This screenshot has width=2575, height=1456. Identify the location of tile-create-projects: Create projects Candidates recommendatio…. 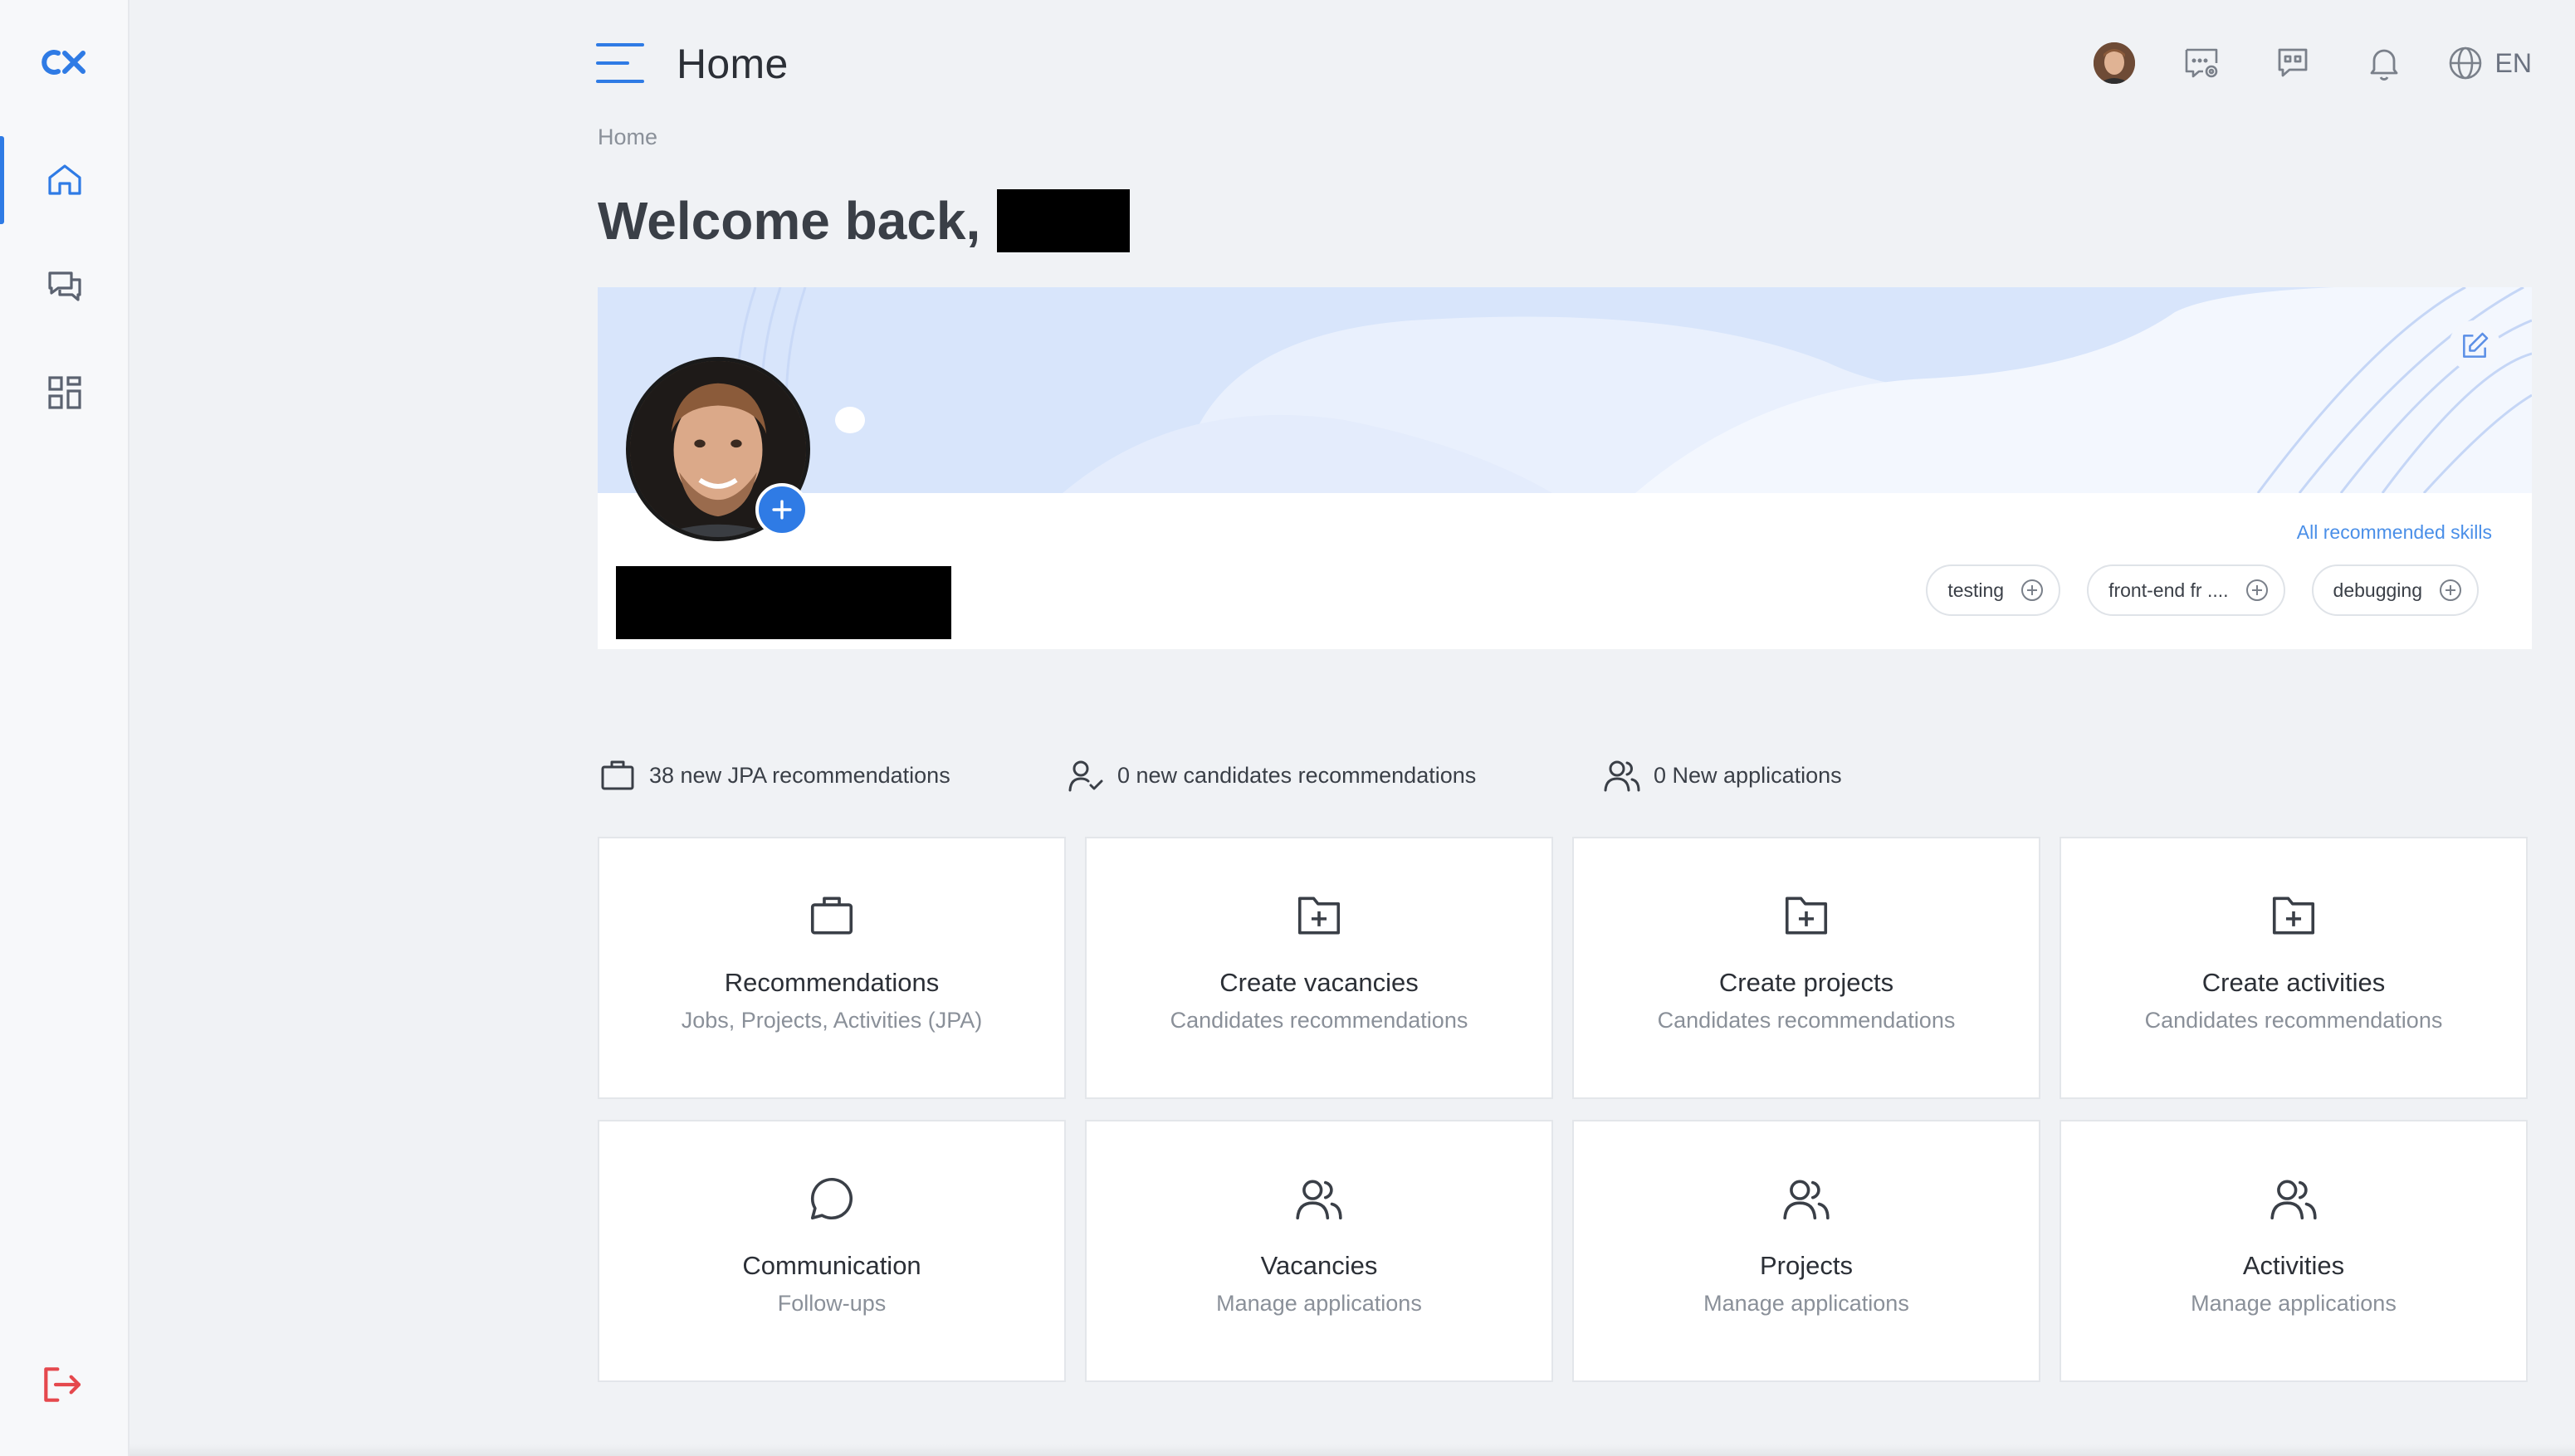
(1806, 968).